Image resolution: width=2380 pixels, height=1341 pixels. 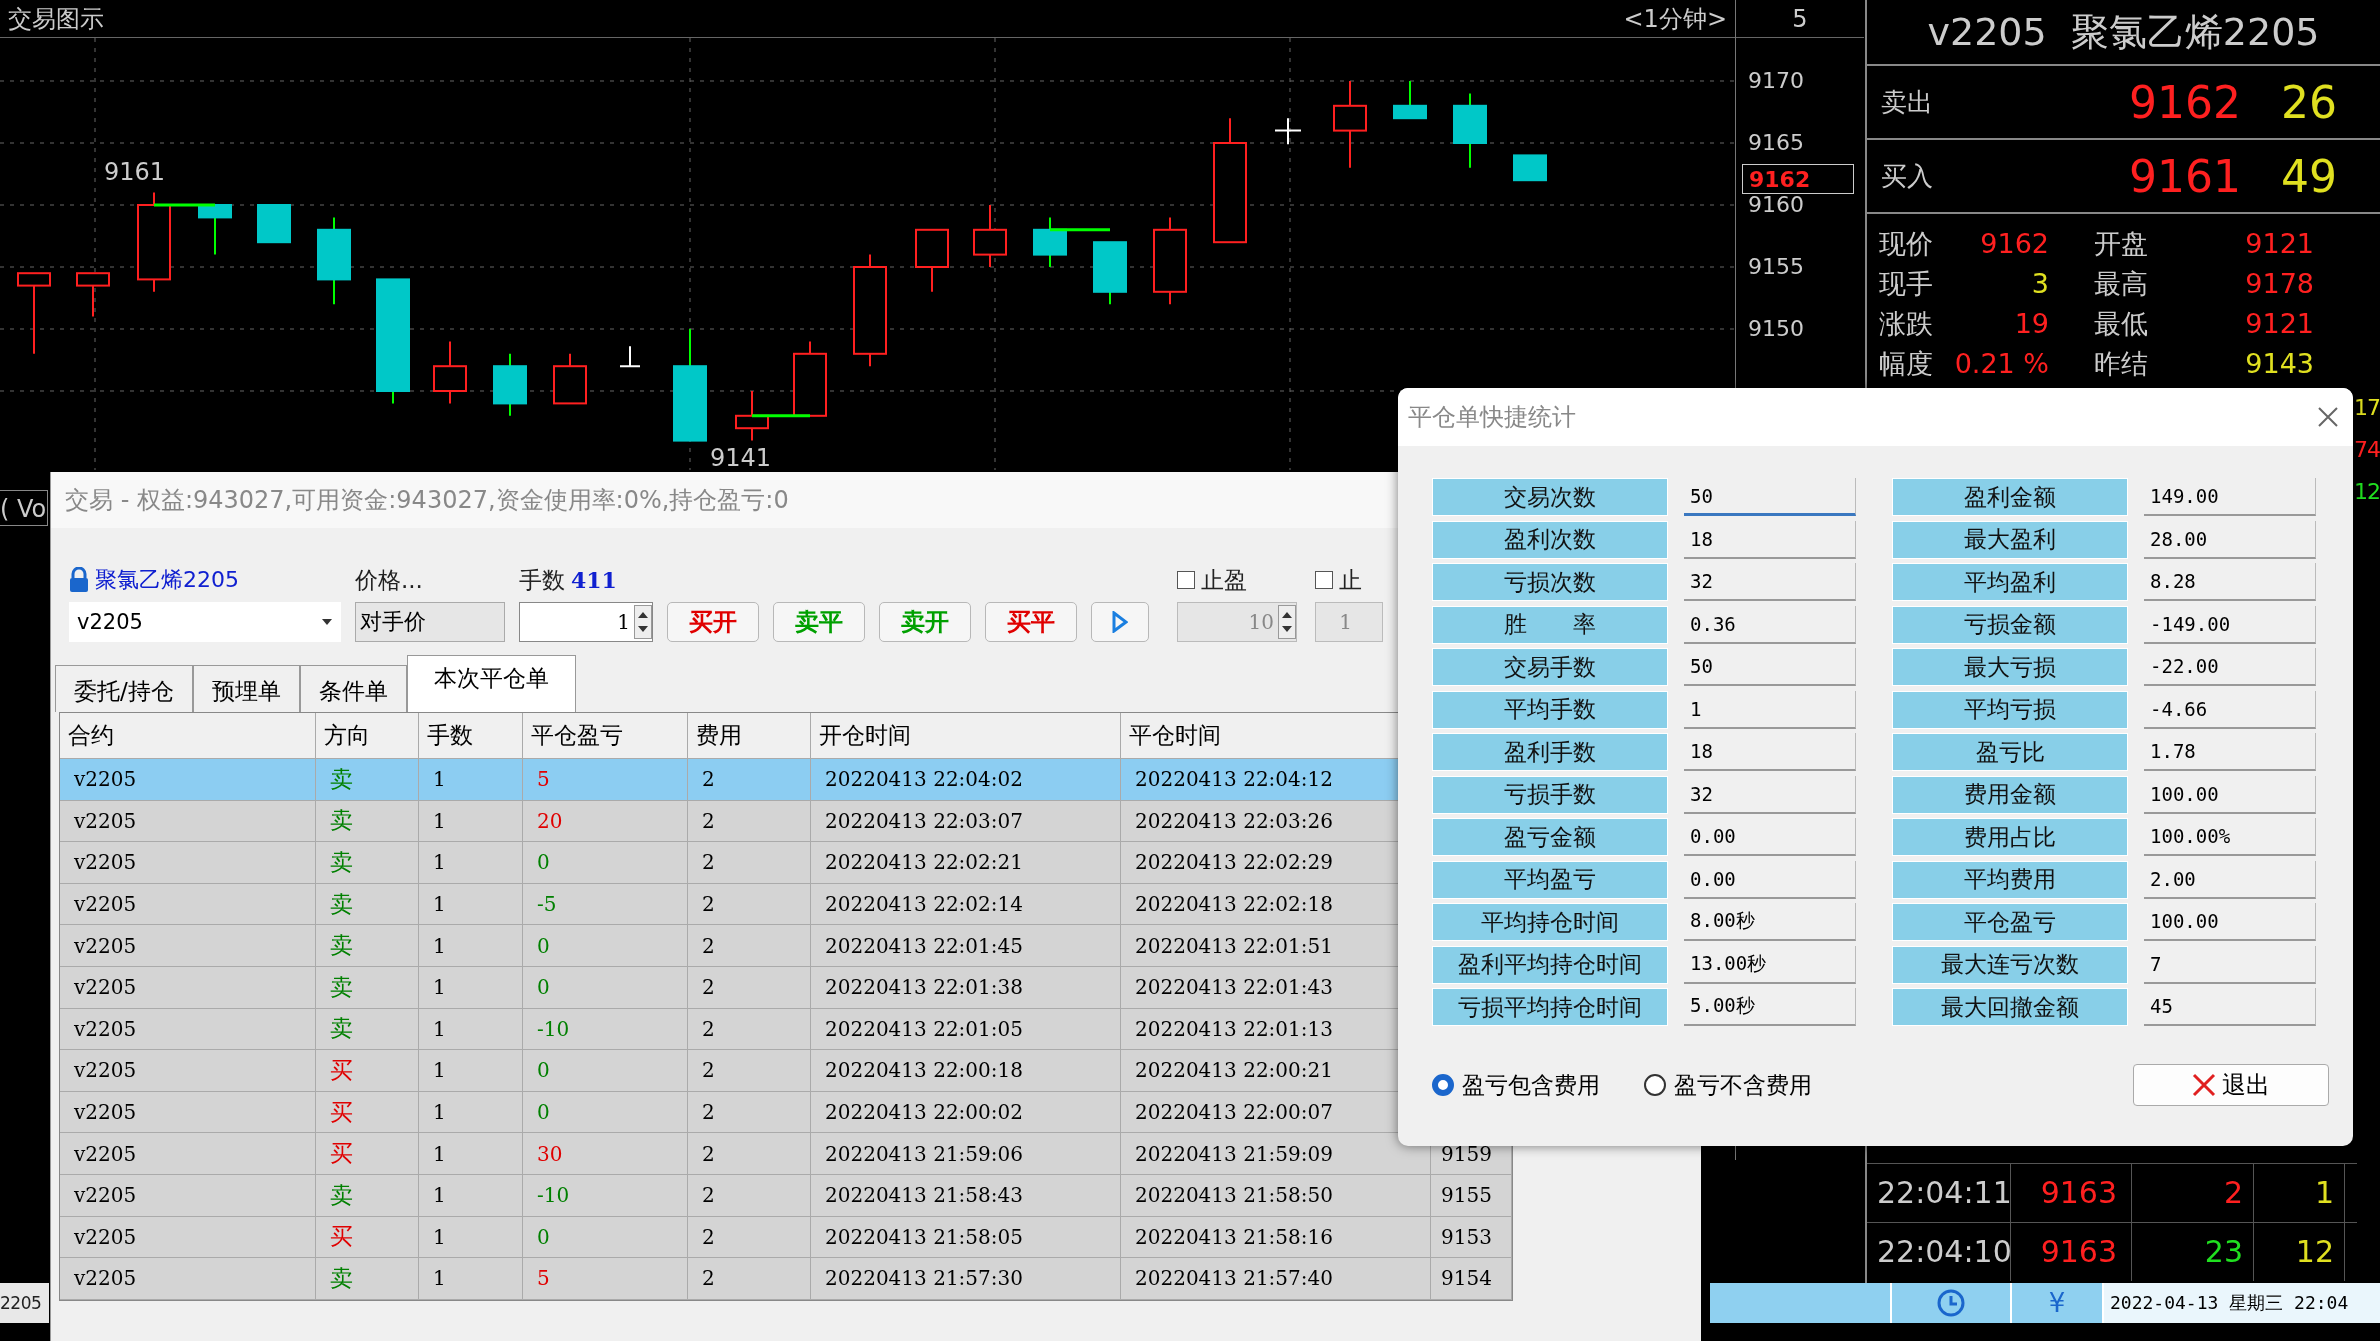 What do you see at coordinates (2121, 244) in the screenshot?
I see `stat-label: 开盘` at bounding box center [2121, 244].